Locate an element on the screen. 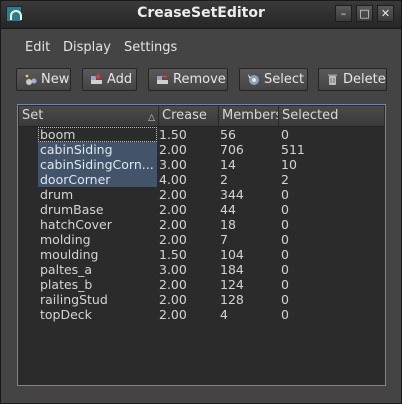 This screenshot has height=404, width=402. add-button: Add is located at coordinates (109, 79).